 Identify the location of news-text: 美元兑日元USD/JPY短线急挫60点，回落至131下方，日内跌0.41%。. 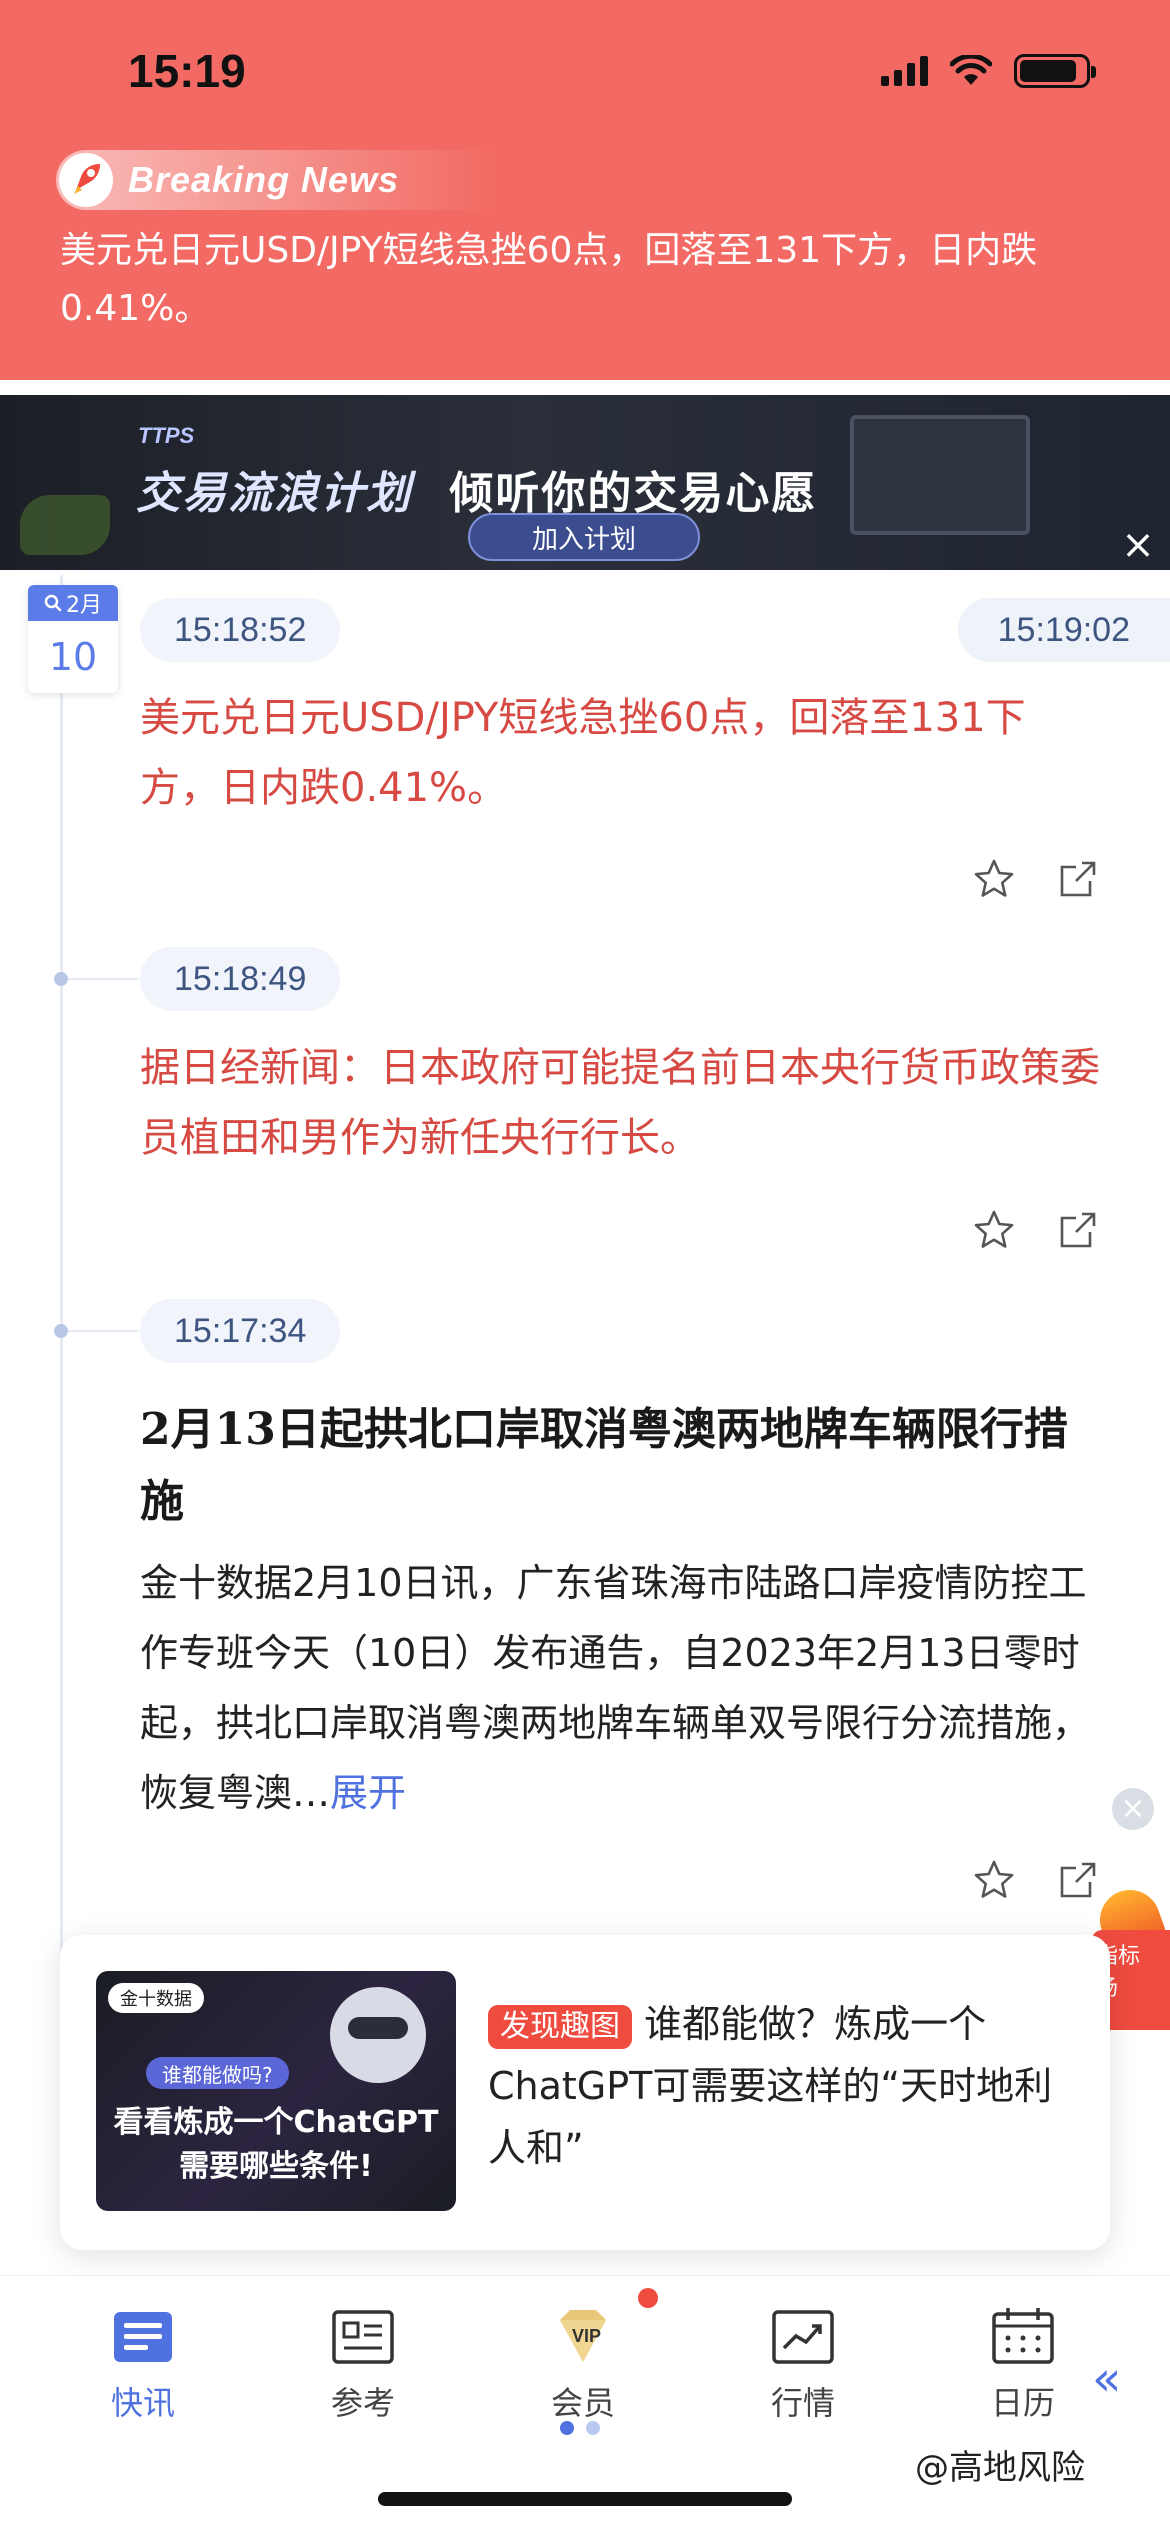
(620, 753).